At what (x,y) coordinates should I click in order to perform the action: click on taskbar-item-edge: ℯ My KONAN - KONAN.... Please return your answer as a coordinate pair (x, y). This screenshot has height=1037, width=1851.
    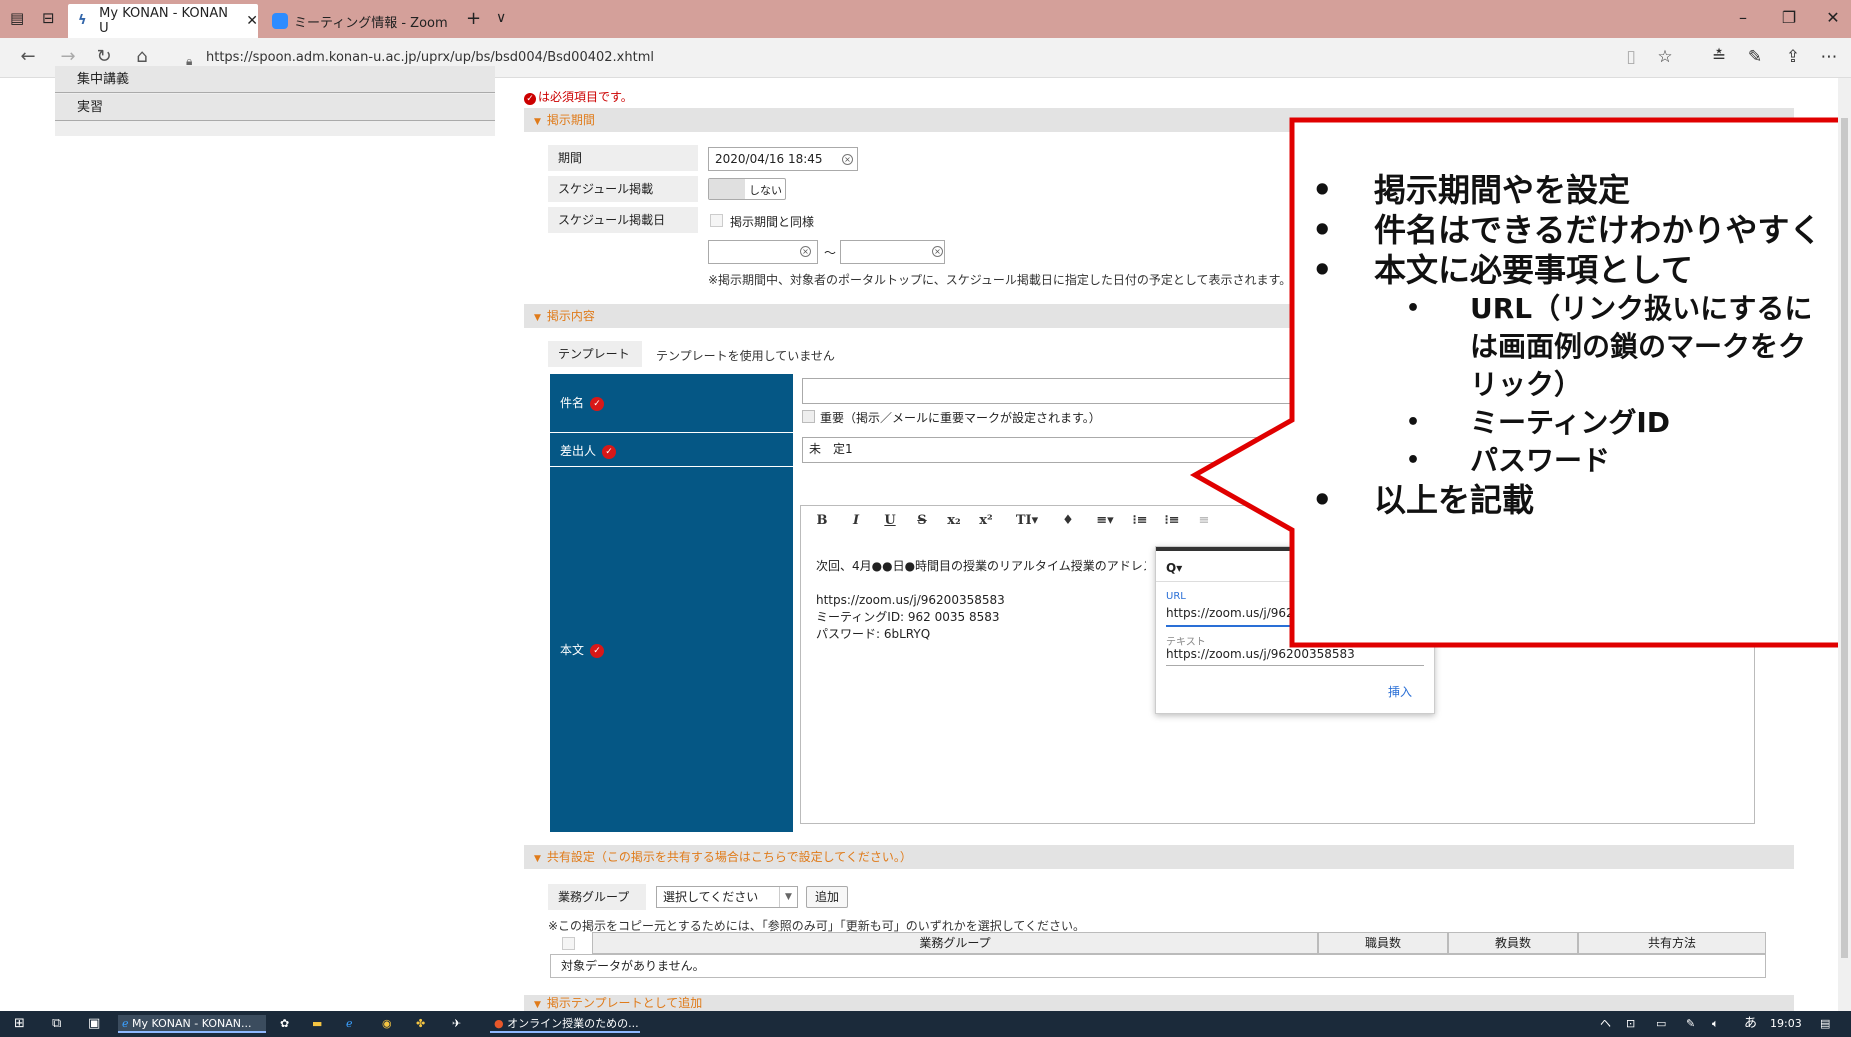
    Looking at the image, I should click on (192, 1024).